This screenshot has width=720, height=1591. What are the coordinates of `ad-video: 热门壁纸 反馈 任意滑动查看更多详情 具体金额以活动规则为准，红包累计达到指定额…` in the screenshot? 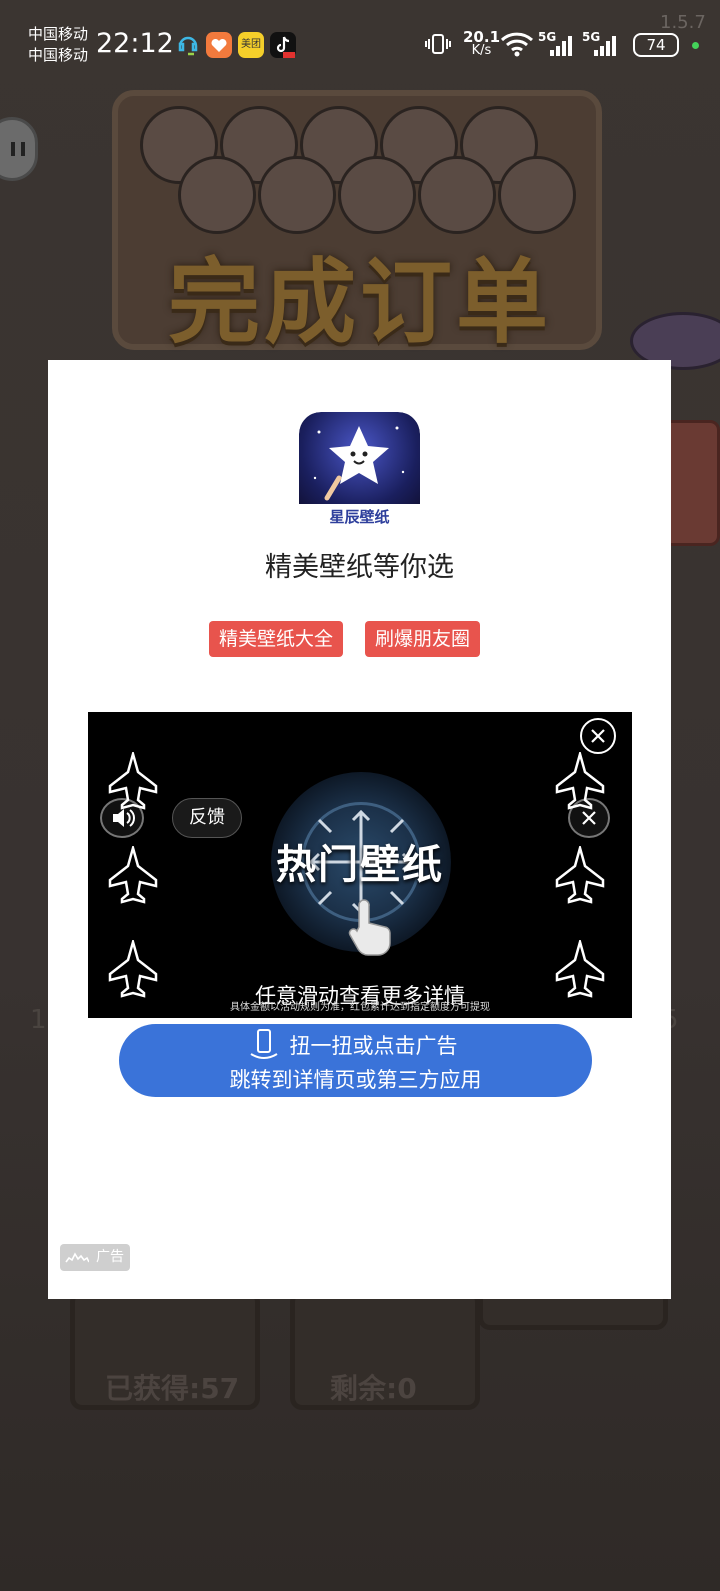 It's located at (360, 865).